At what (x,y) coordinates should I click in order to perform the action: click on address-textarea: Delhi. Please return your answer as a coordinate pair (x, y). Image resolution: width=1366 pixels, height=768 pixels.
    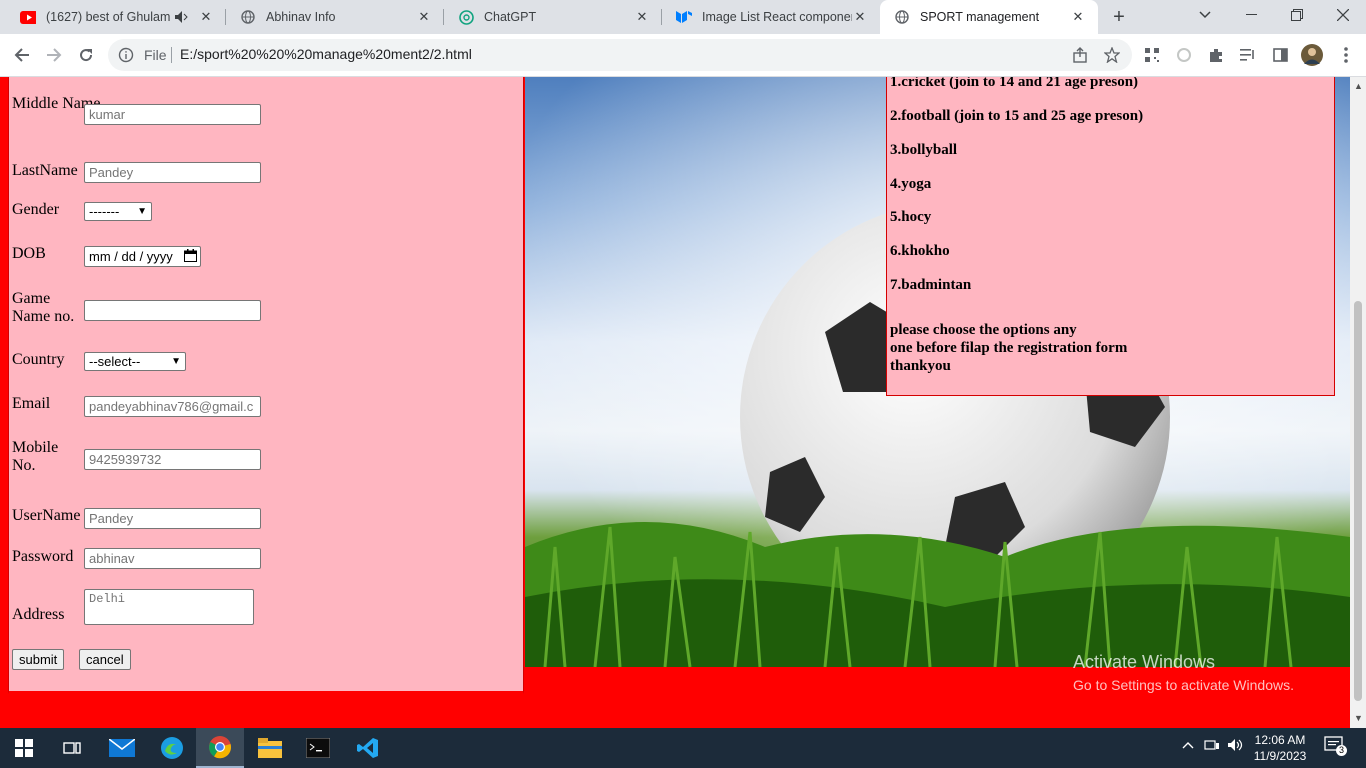
    Looking at the image, I should click on (169, 607).